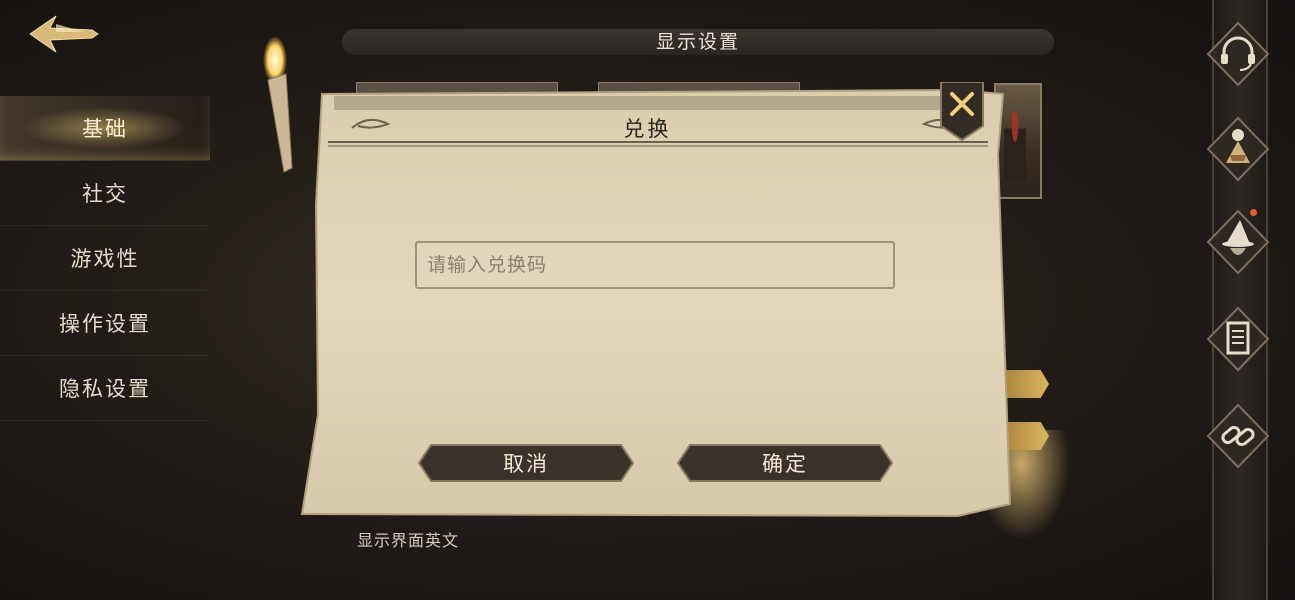 Image resolution: width=1295 pixels, height=600 pixels. I want to click on right-rail, so click(1240, 300).